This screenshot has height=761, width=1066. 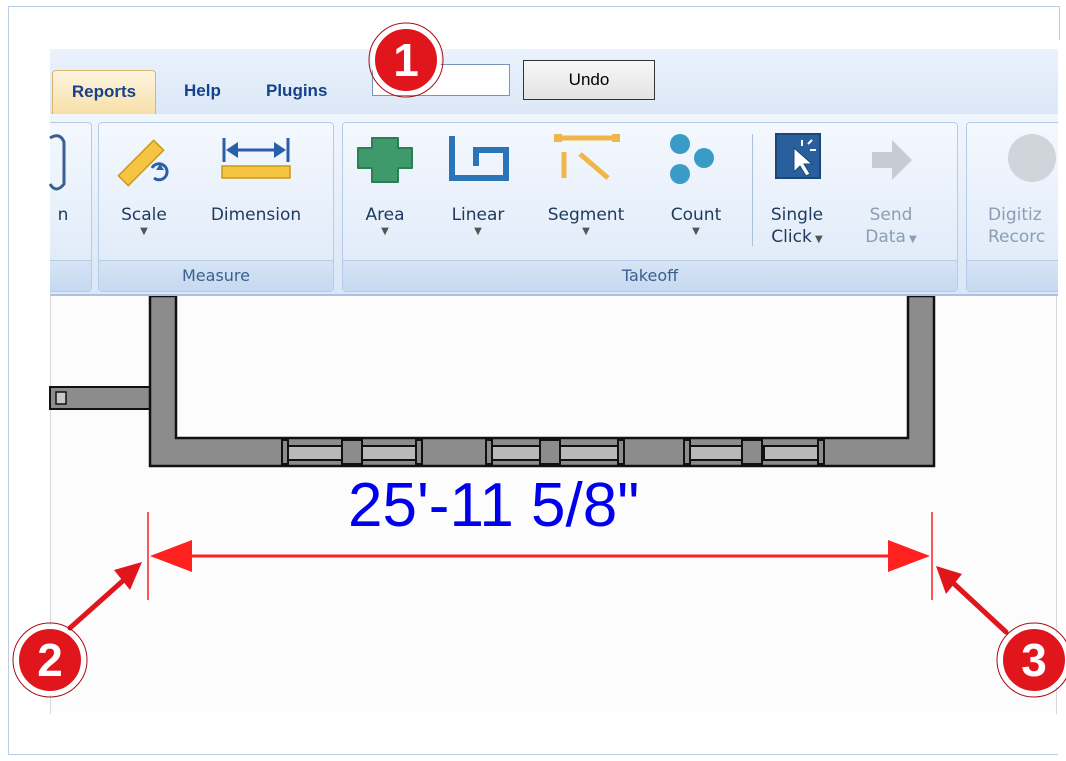 I want to click on callout-number-1: 1, so click(x=406, y=60).